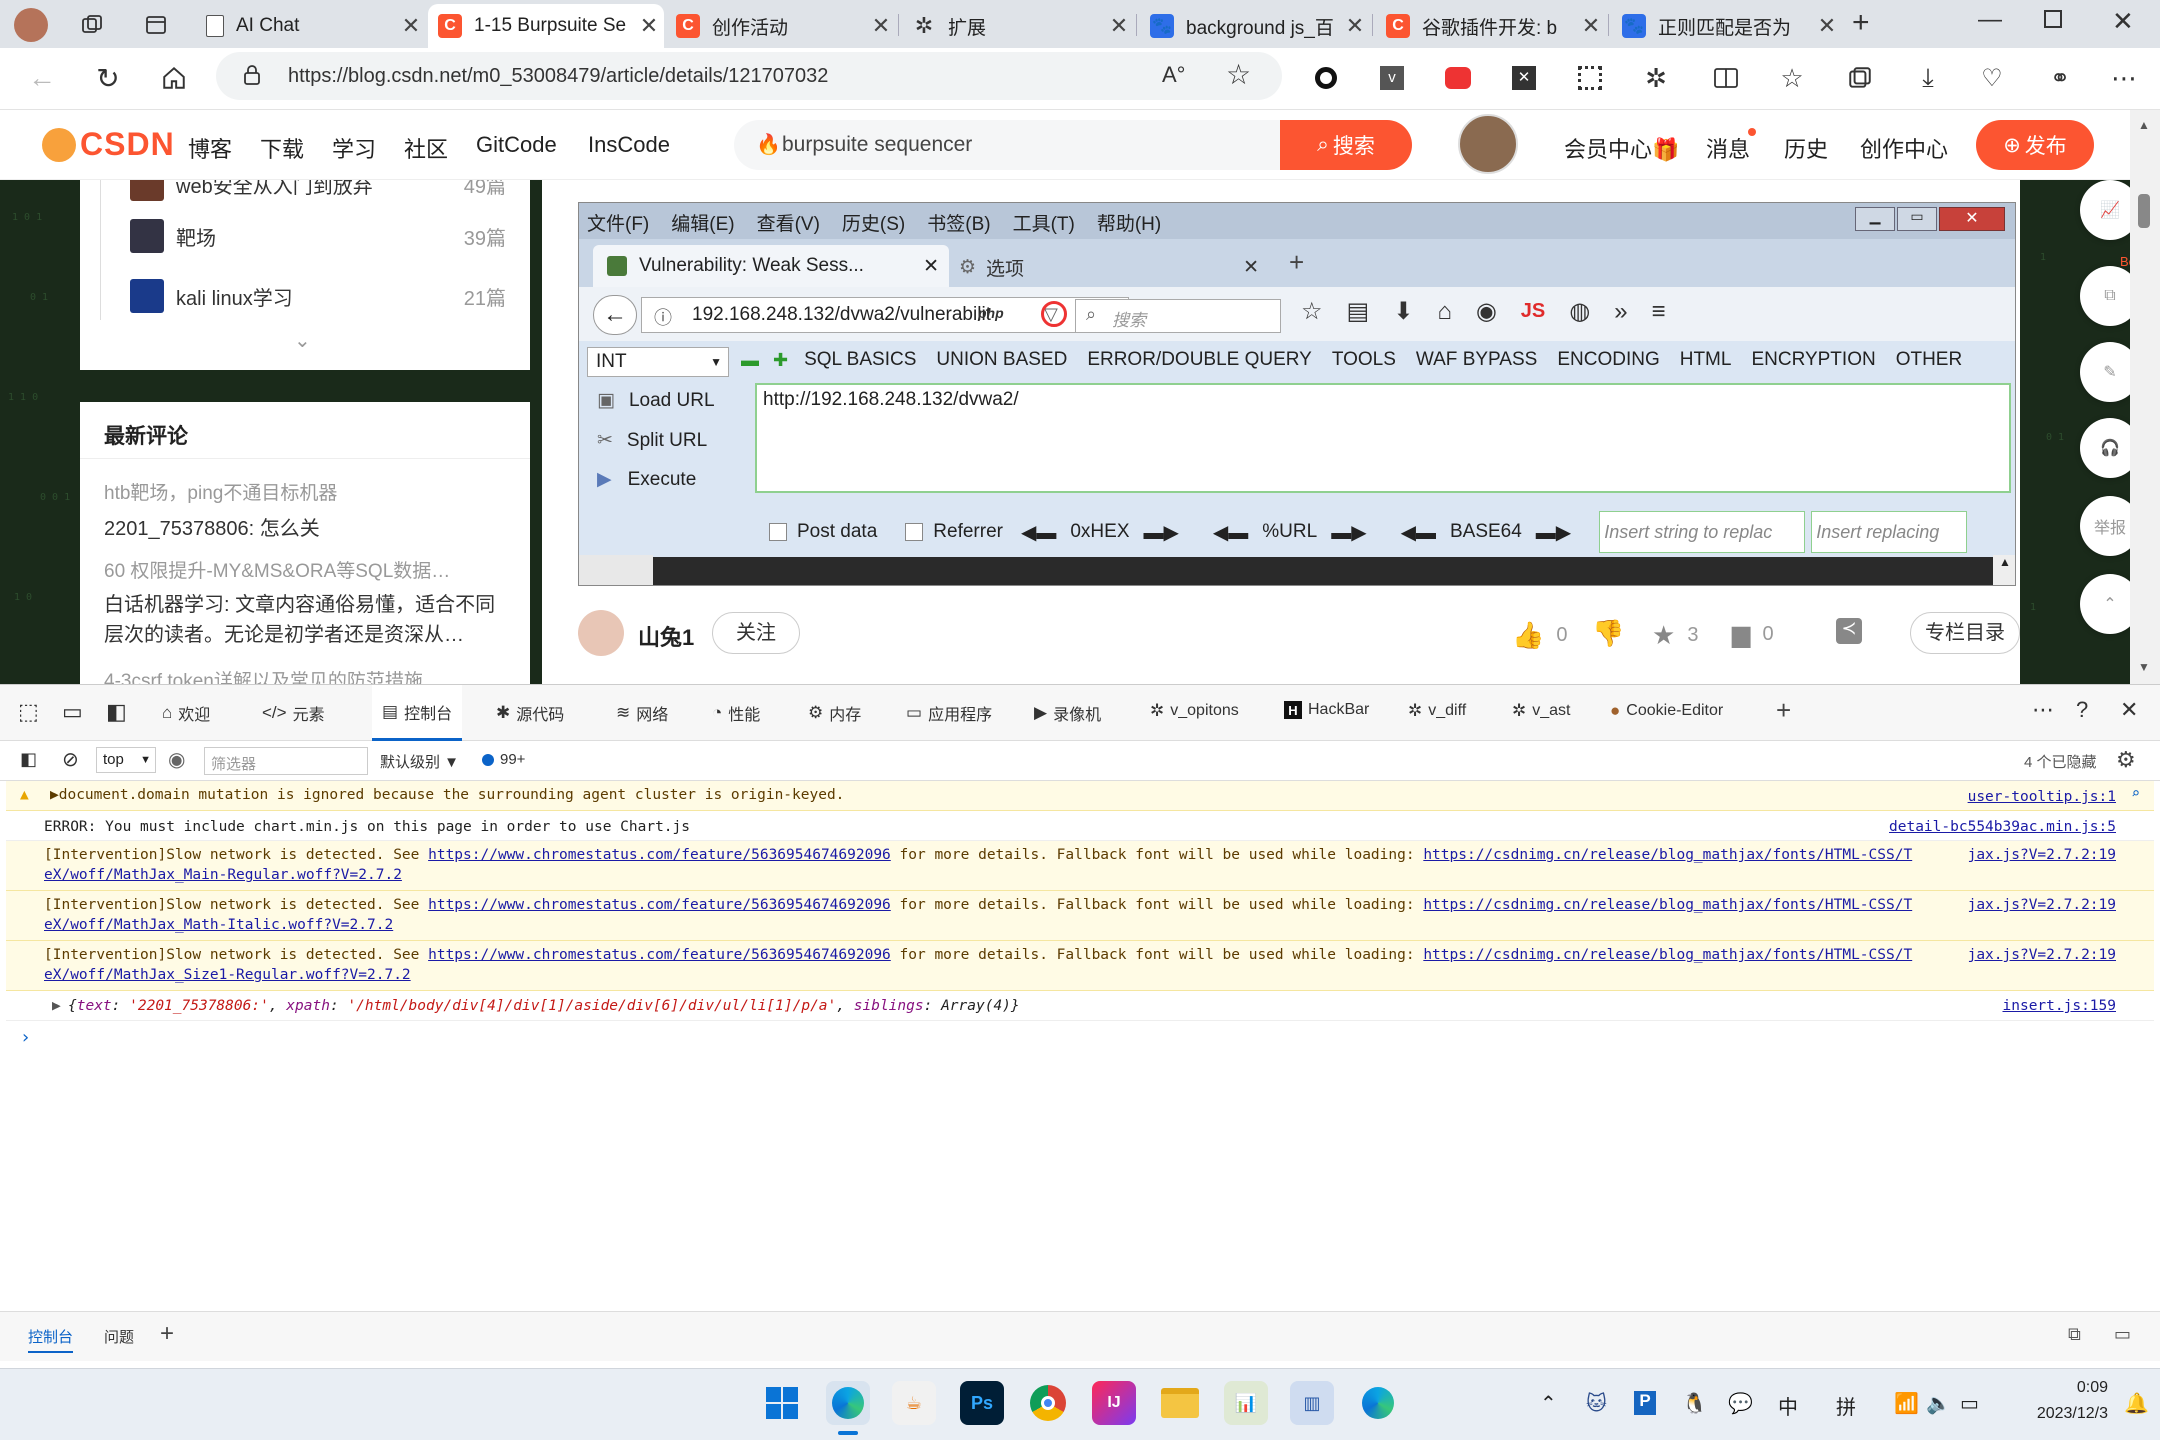  Describe the element at coordinates (666, 636) in the screenshot. I see `author-name: 山兔1` at that location.